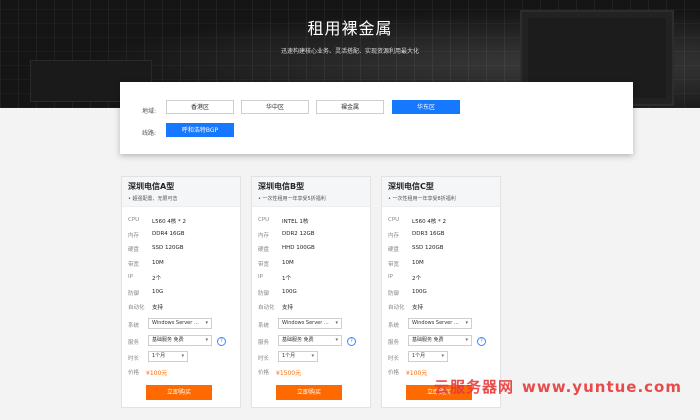  Describe the element at coordinates (149, 111) in the screenshot. I see `region-label: 地域:` at that location.